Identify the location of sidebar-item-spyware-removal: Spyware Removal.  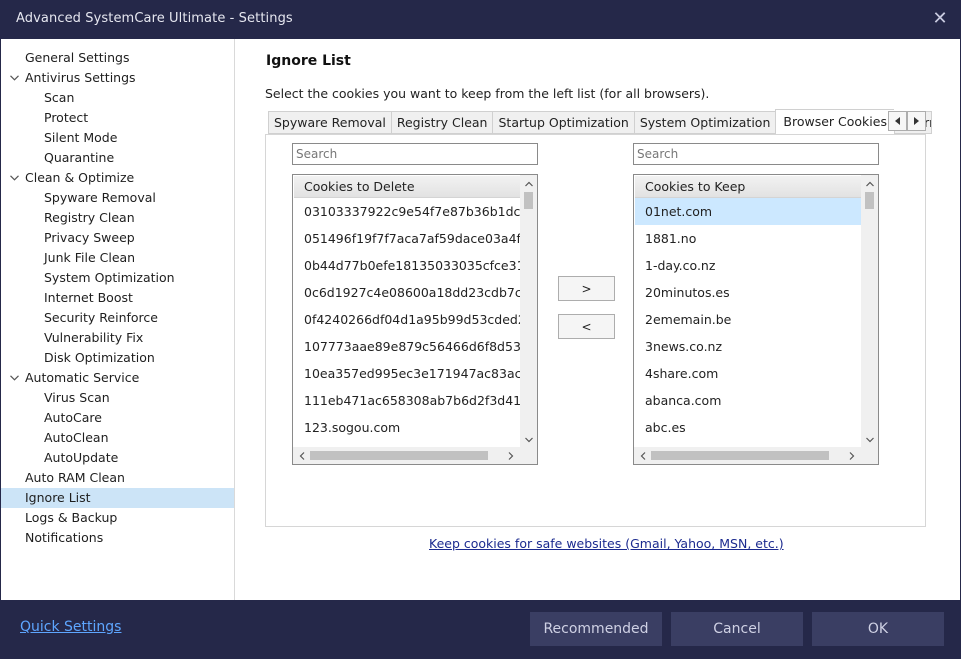
(117, 198).